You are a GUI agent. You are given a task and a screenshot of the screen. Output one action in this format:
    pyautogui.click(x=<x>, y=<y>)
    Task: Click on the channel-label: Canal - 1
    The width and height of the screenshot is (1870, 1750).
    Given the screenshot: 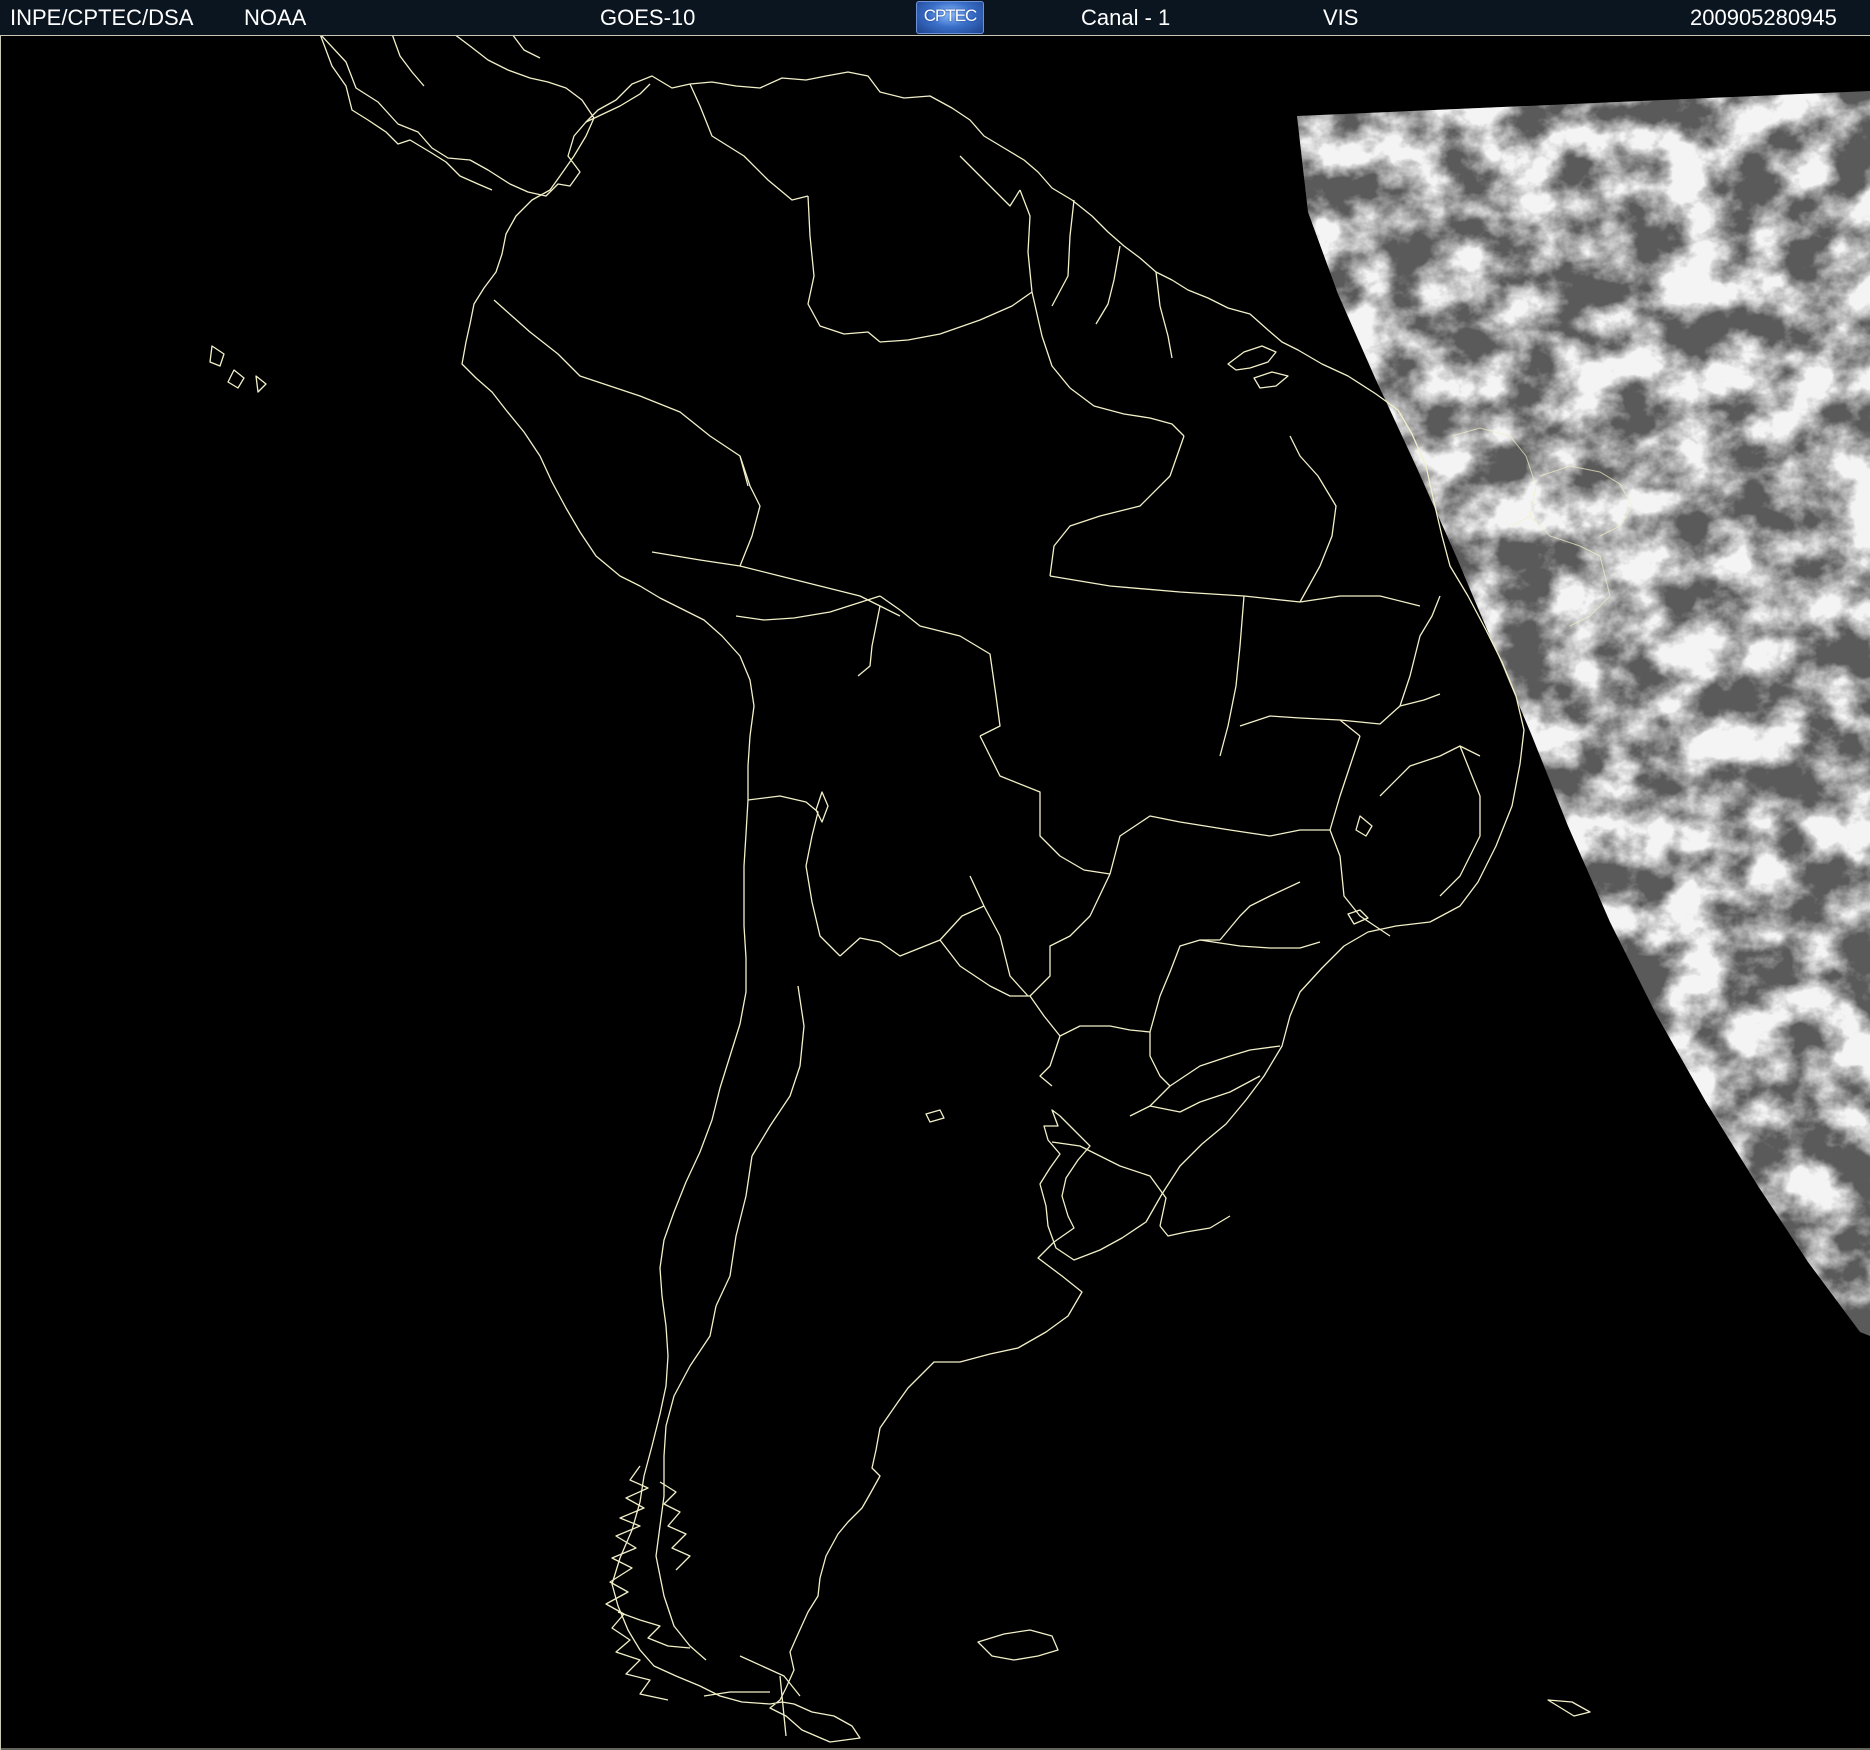 What is the action you would take?
    pyautogui.click(x=1126, y=17)
    